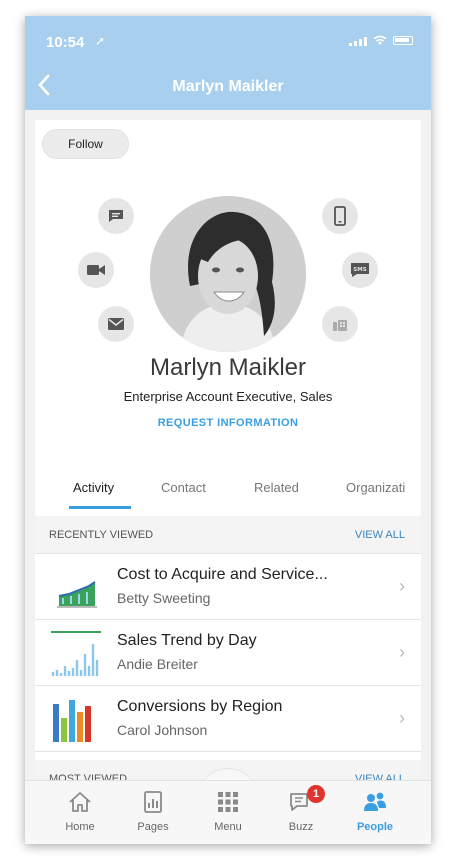  I want to click on notification-badge: 1, so click(316, 794).